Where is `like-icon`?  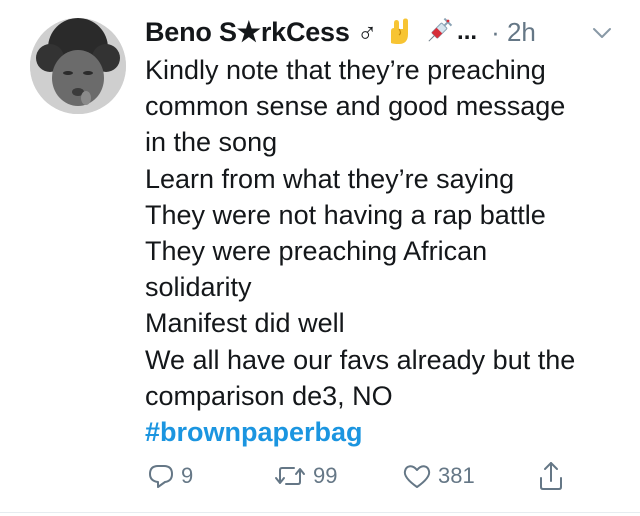
like-icon is located at coordinates (417, 476).